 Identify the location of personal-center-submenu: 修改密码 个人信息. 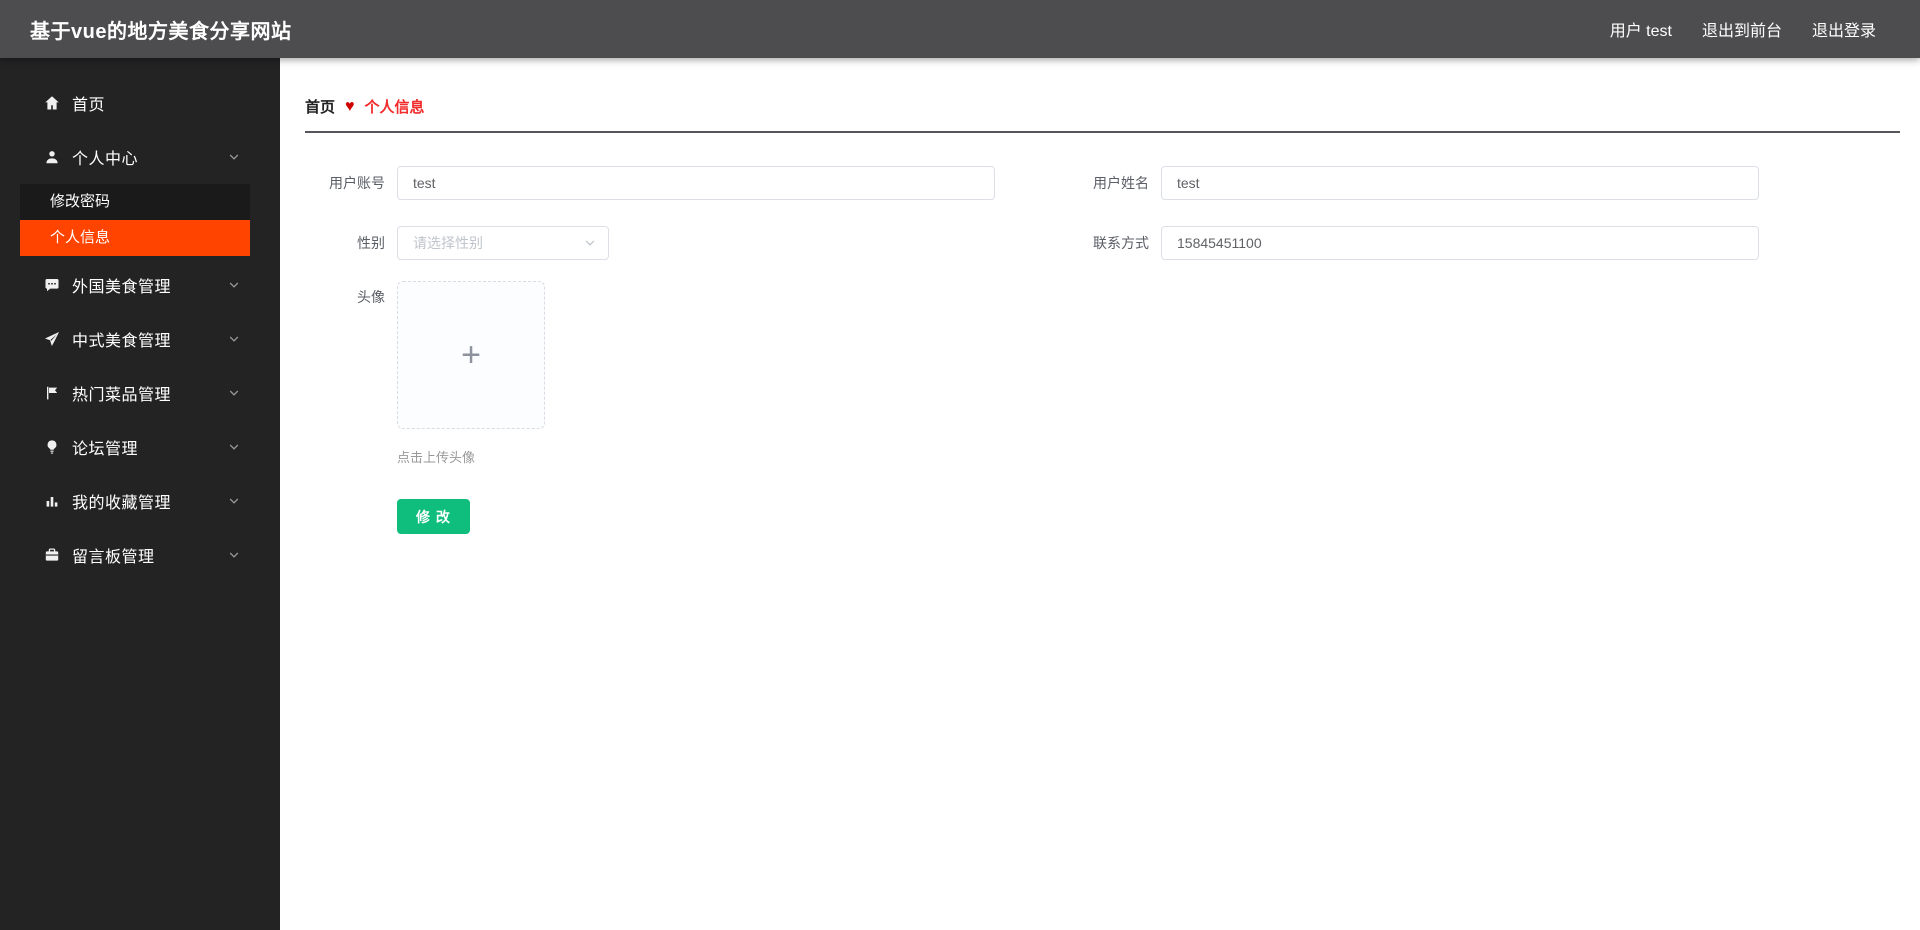
(135, 220).